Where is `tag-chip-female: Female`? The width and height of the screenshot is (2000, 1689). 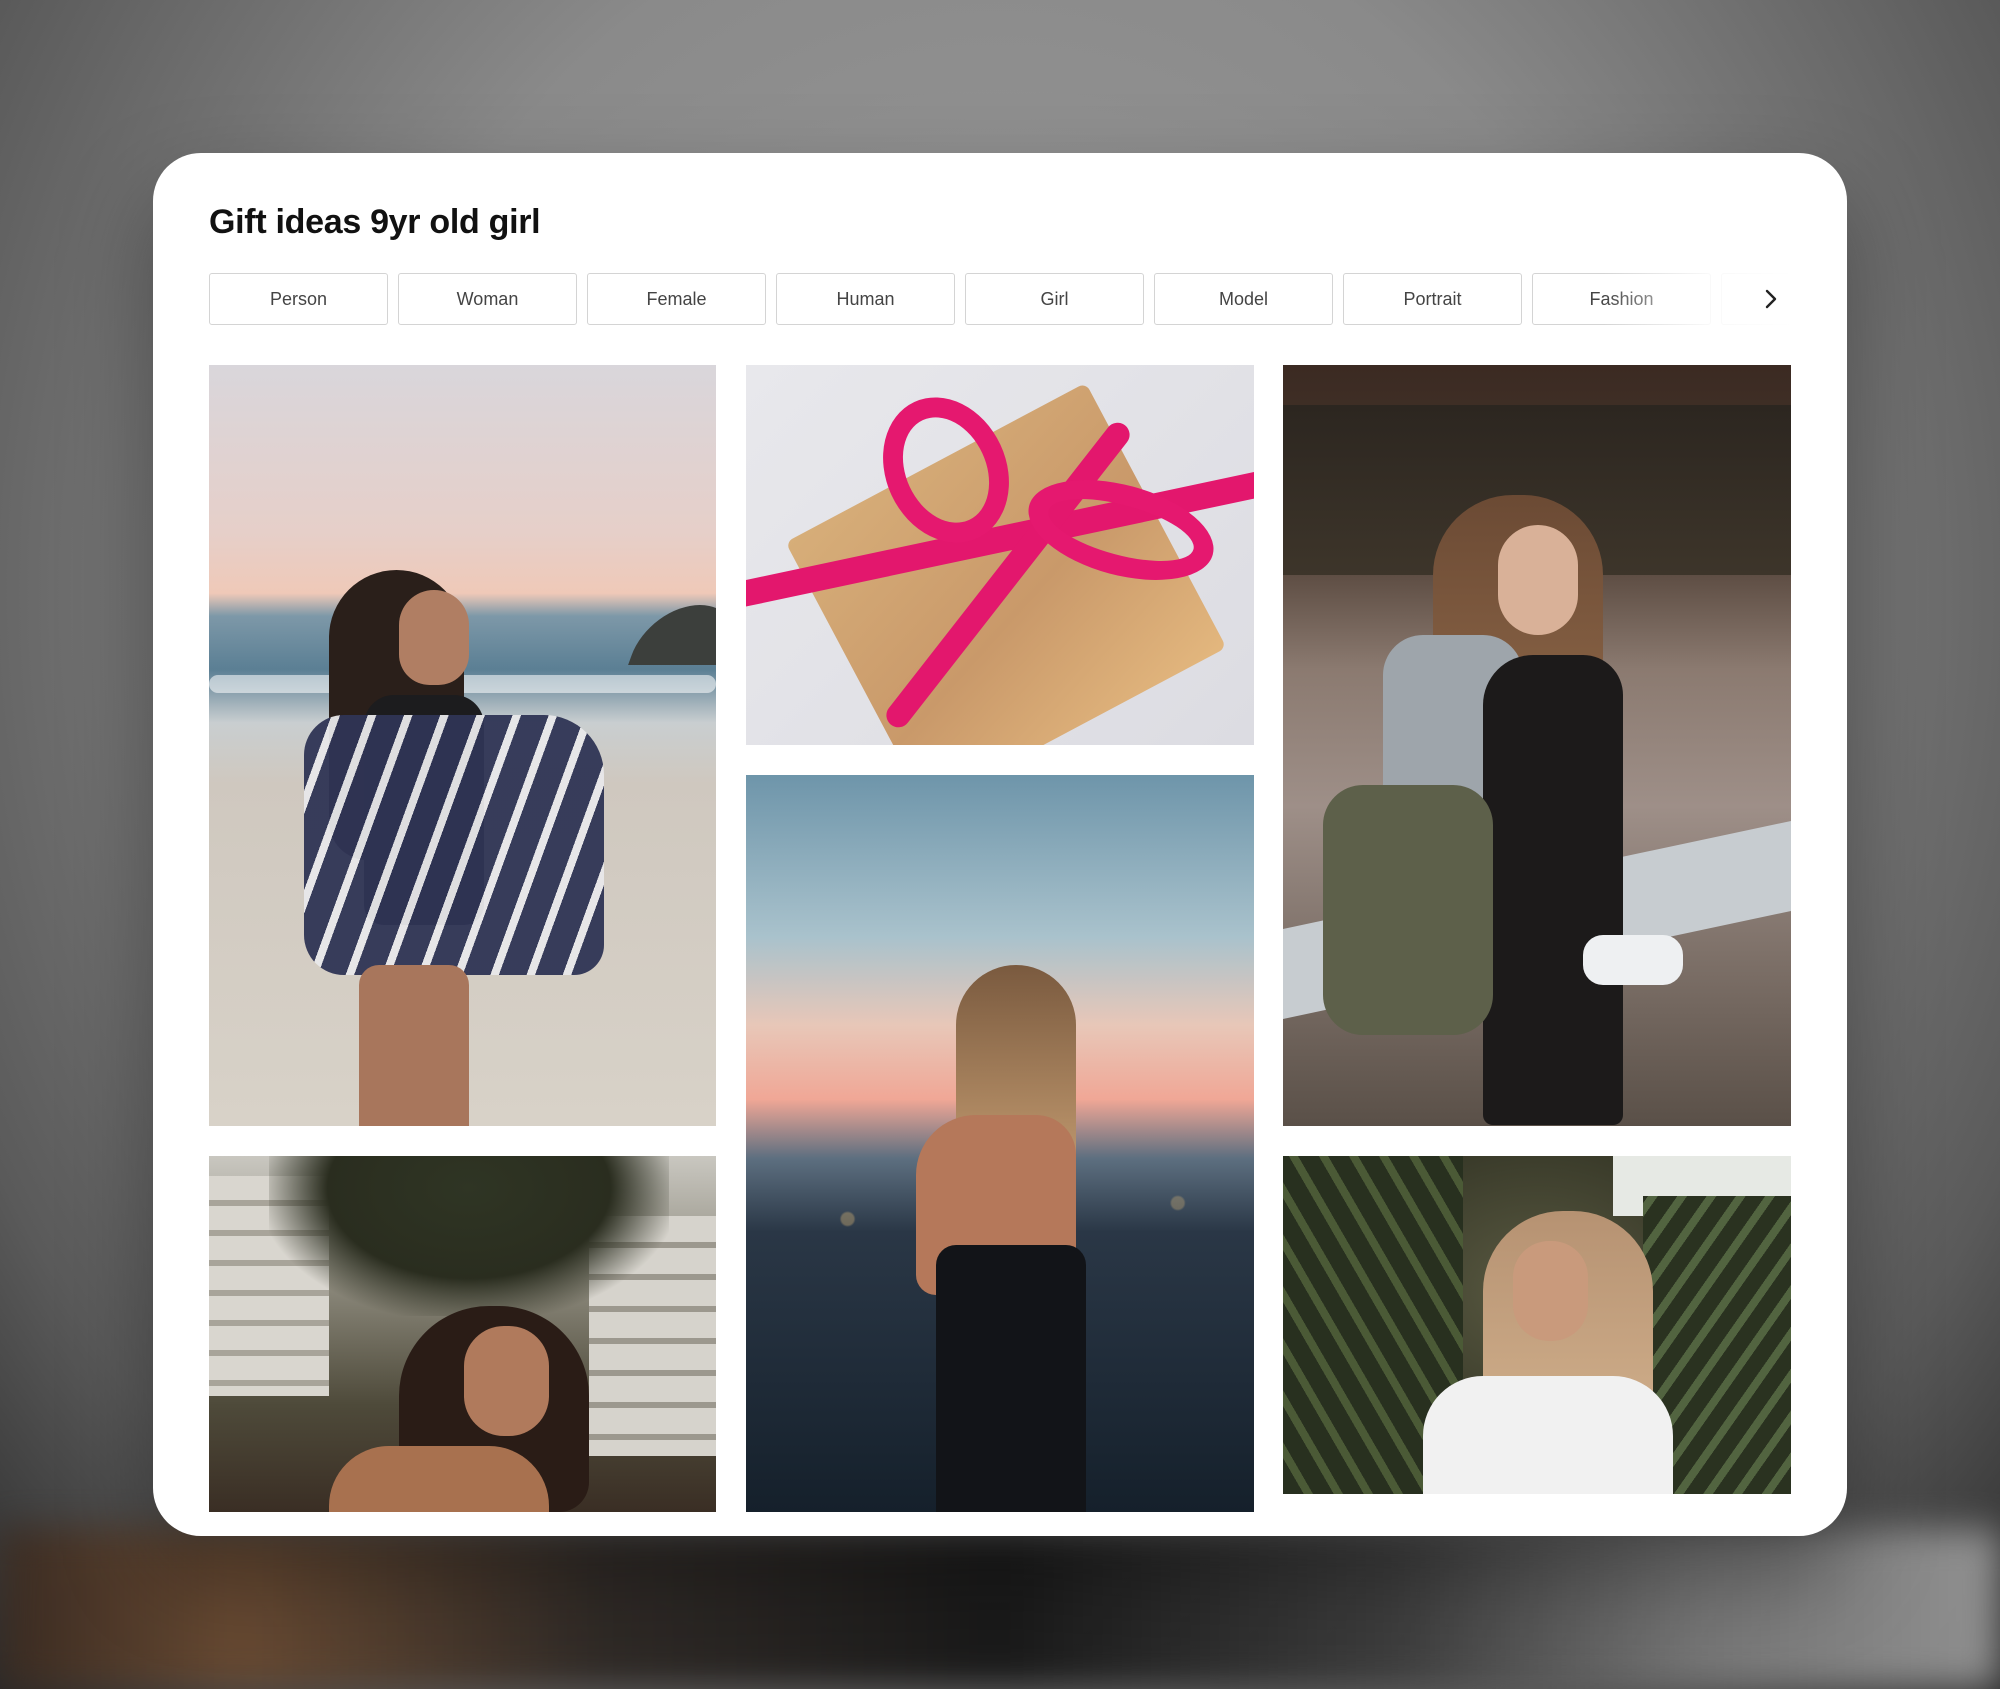
tag-chip-female: Female is located at coordinates (676, 299).